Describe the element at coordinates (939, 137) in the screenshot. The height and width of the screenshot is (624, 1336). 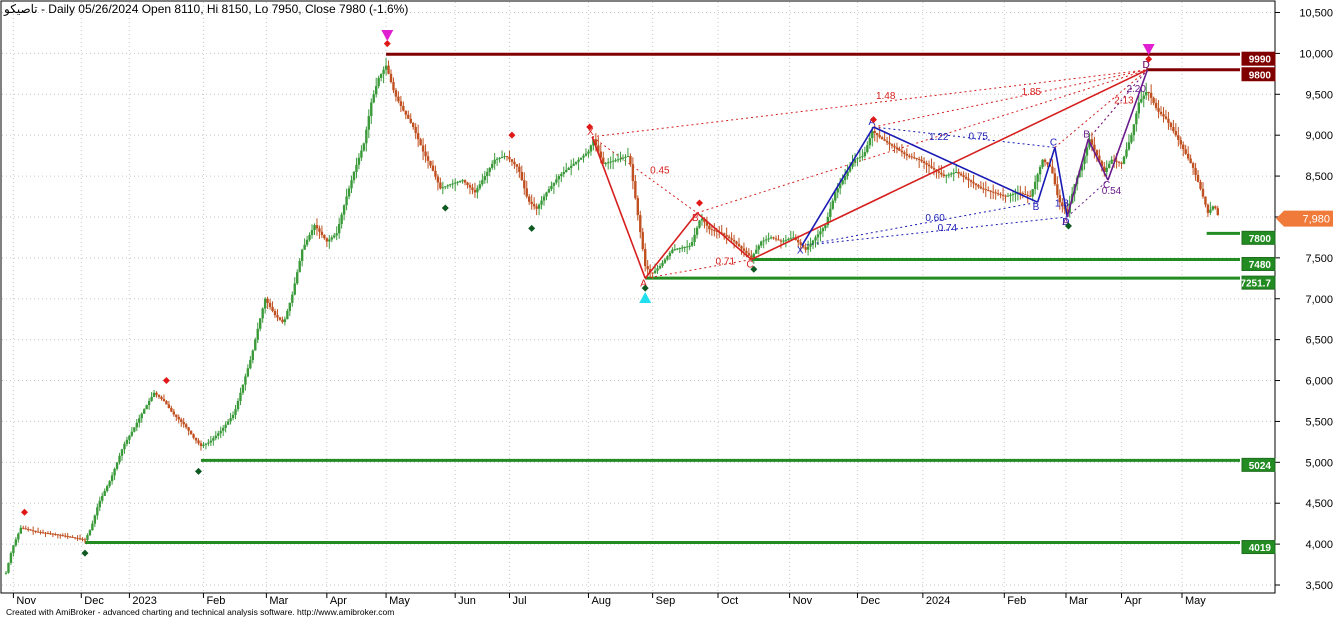
I see `pattern-ratio-label: 1.22` at that location.